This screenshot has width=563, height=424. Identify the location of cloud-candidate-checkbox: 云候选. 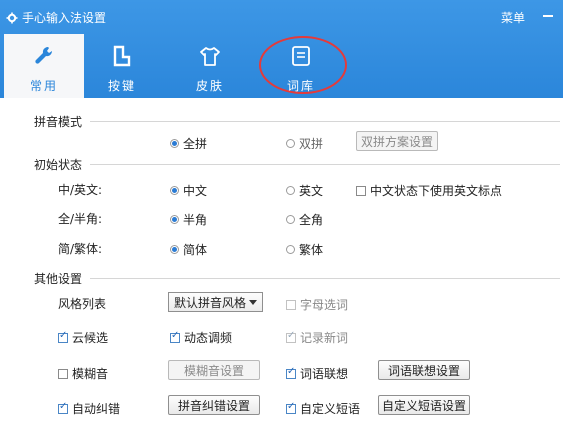
(83, 337).